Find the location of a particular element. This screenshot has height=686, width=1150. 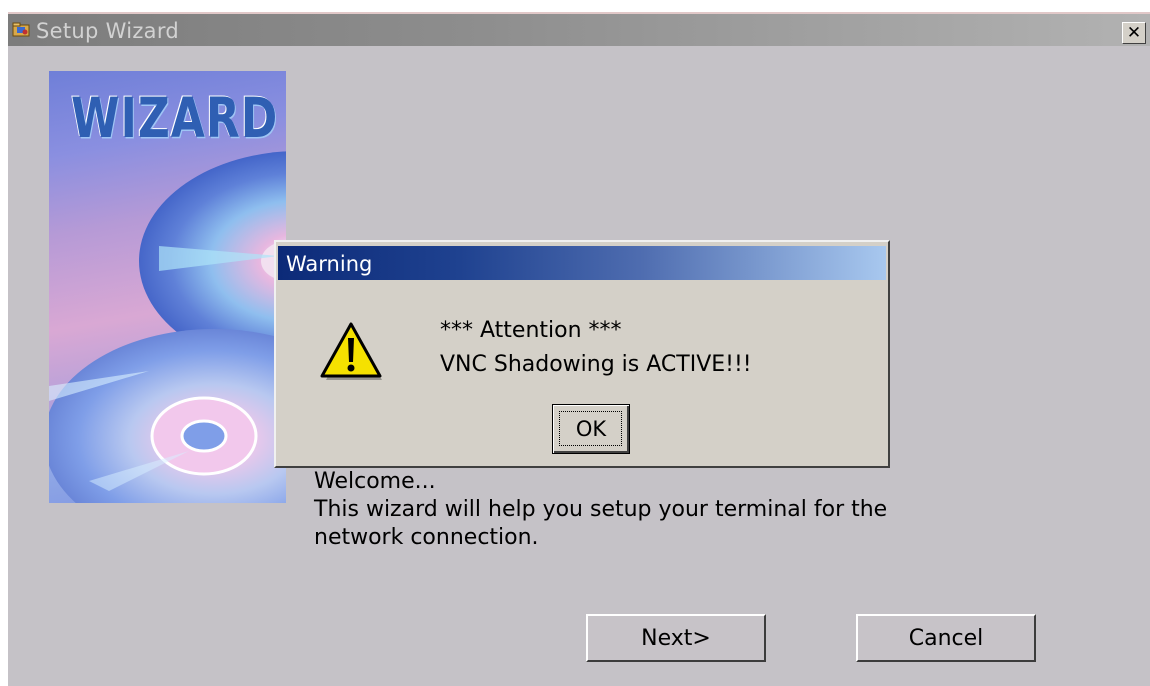

dialog-message-body: VNC Shadowing is ACTIVE!!! is located at coordinates (596, 364).